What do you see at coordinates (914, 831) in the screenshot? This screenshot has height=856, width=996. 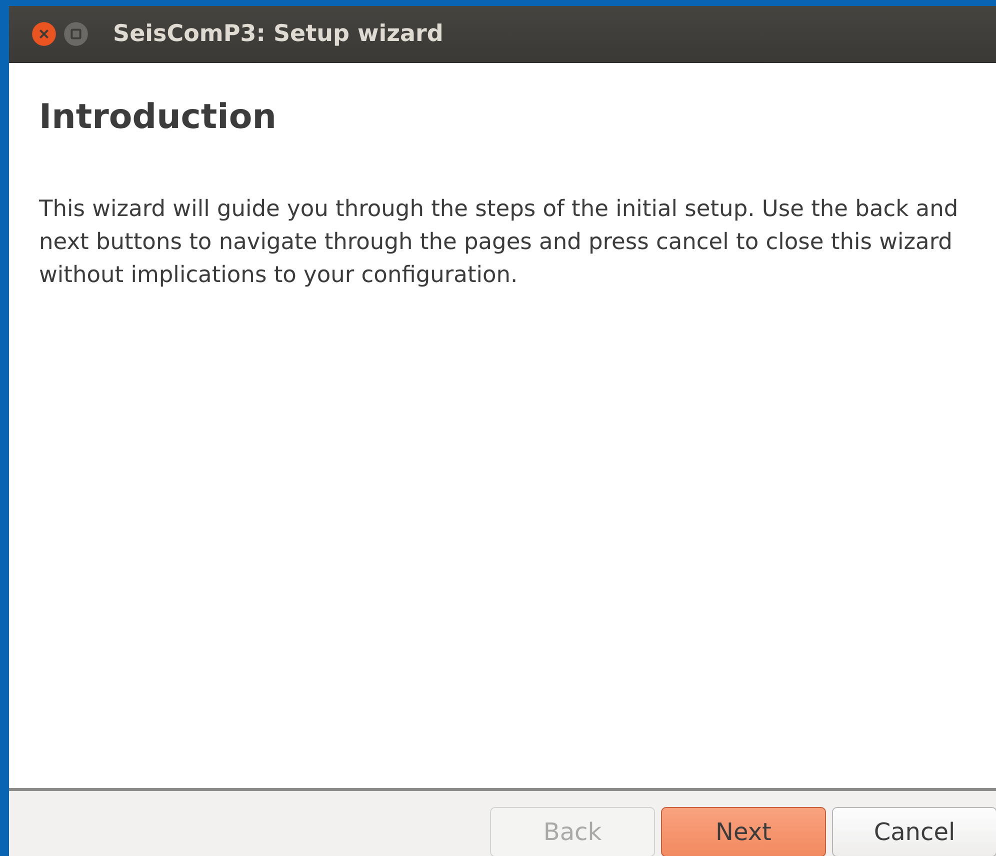 I see `dialog-button: Cancel` at bounding box center [914, 831].